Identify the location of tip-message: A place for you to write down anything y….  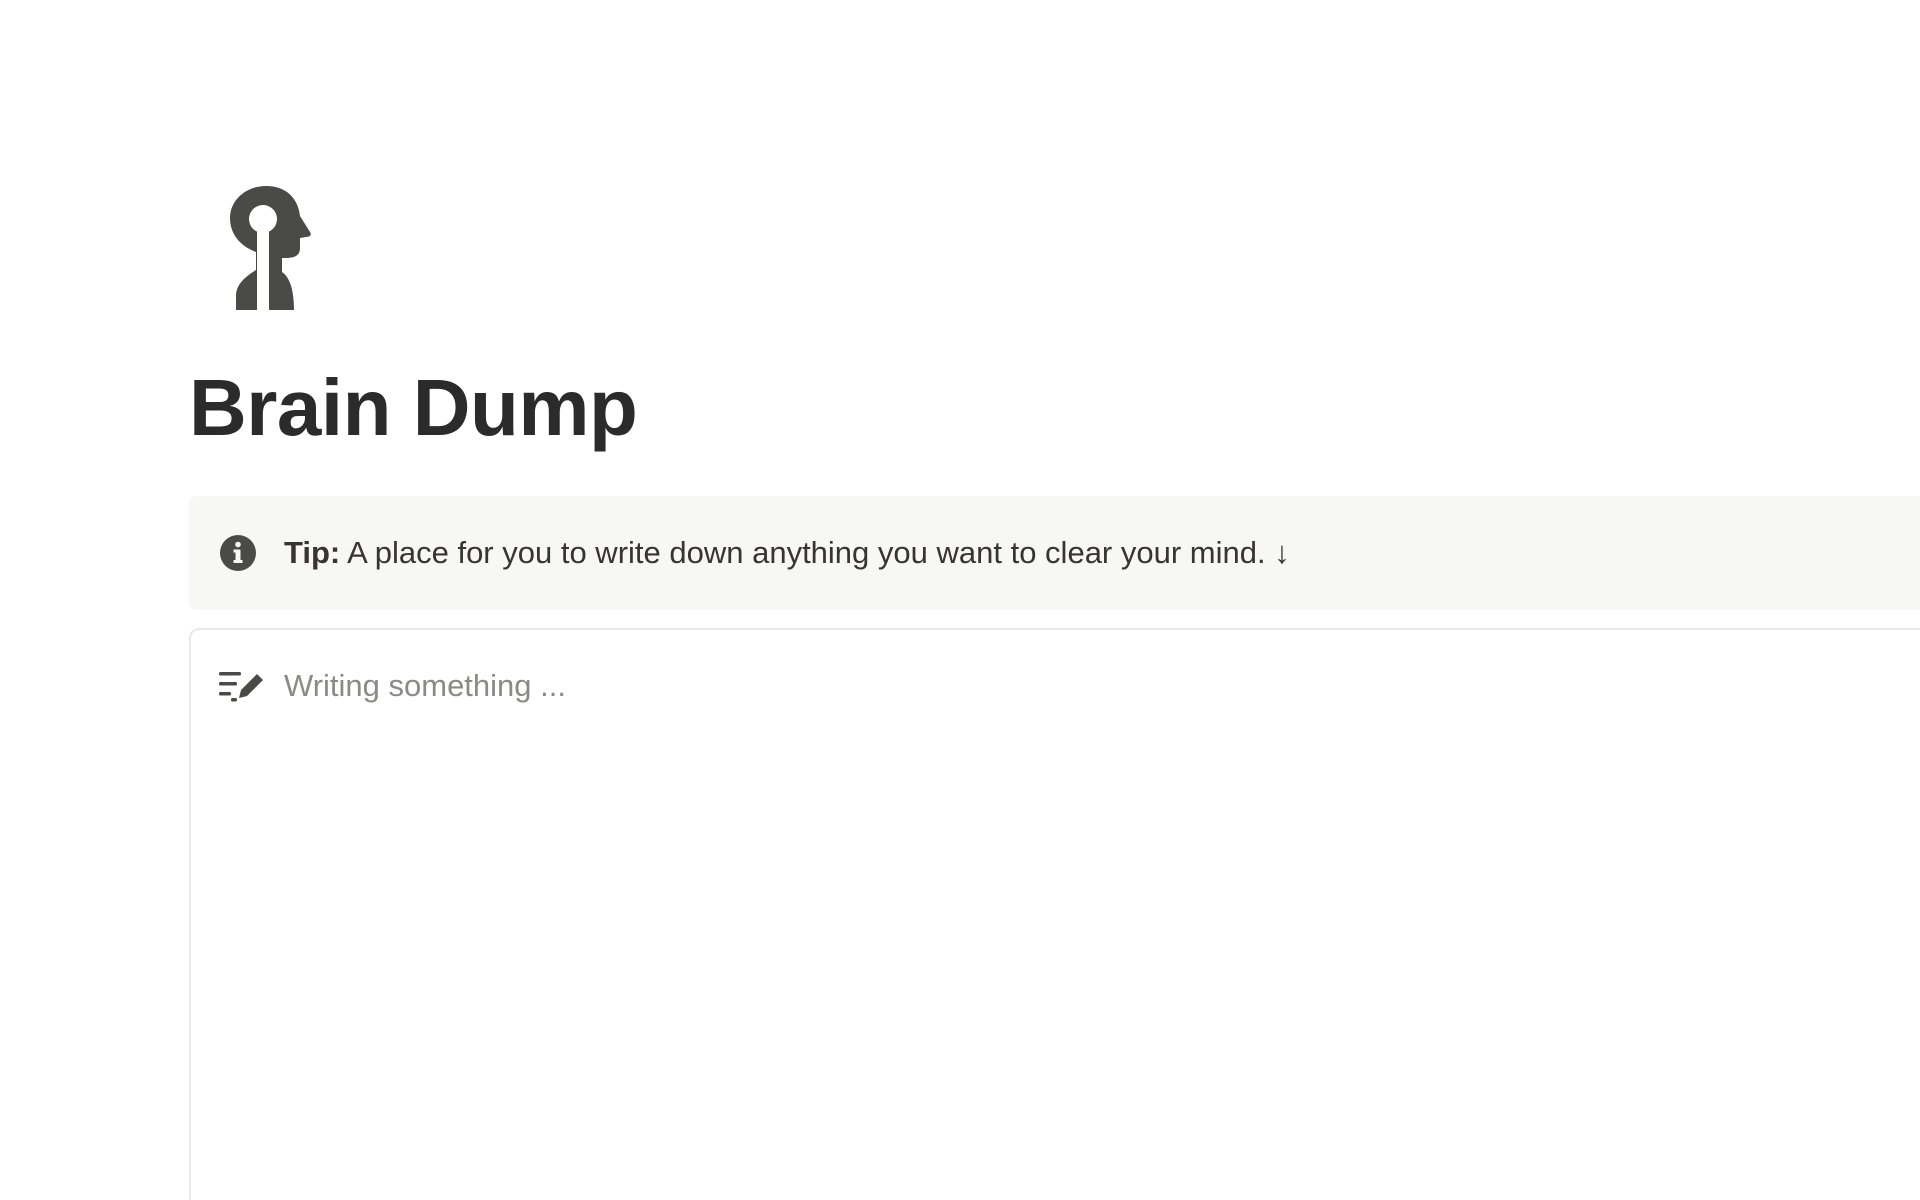
(815, 552).